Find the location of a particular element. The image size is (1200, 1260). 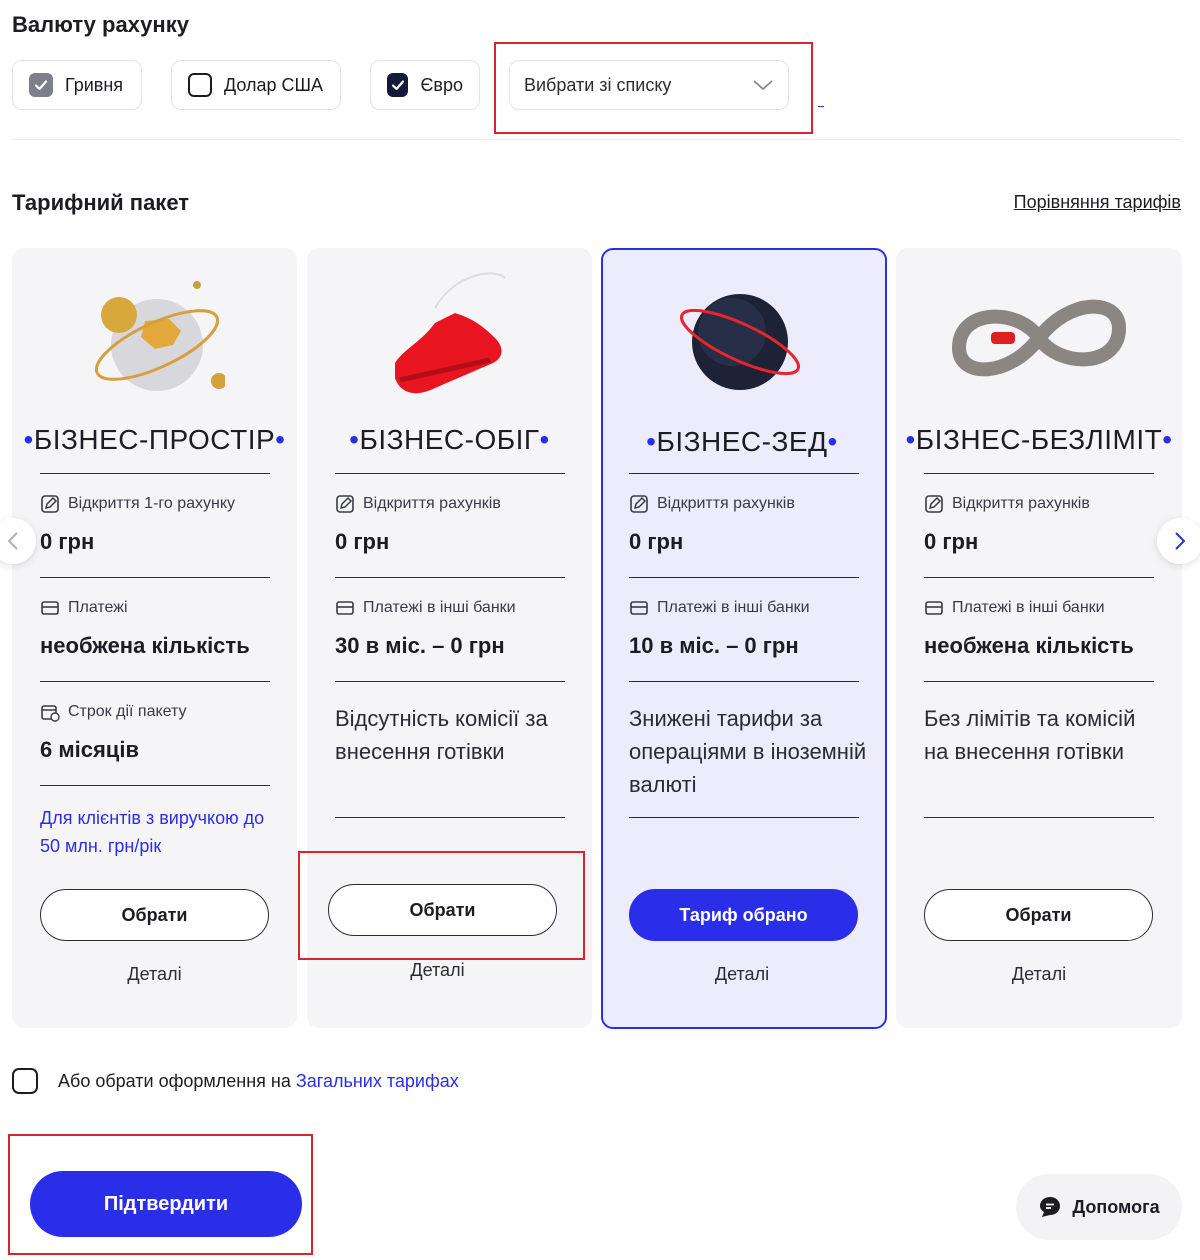

feature-label-text: Строк дії пакету is located at coordinates (127, 711).